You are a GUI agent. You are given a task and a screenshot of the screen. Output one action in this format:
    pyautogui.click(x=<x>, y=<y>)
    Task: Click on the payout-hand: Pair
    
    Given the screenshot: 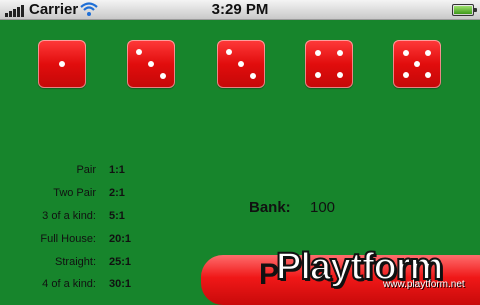 What is the action you would take?
    pyautogui.click(x=86, y=170)
    